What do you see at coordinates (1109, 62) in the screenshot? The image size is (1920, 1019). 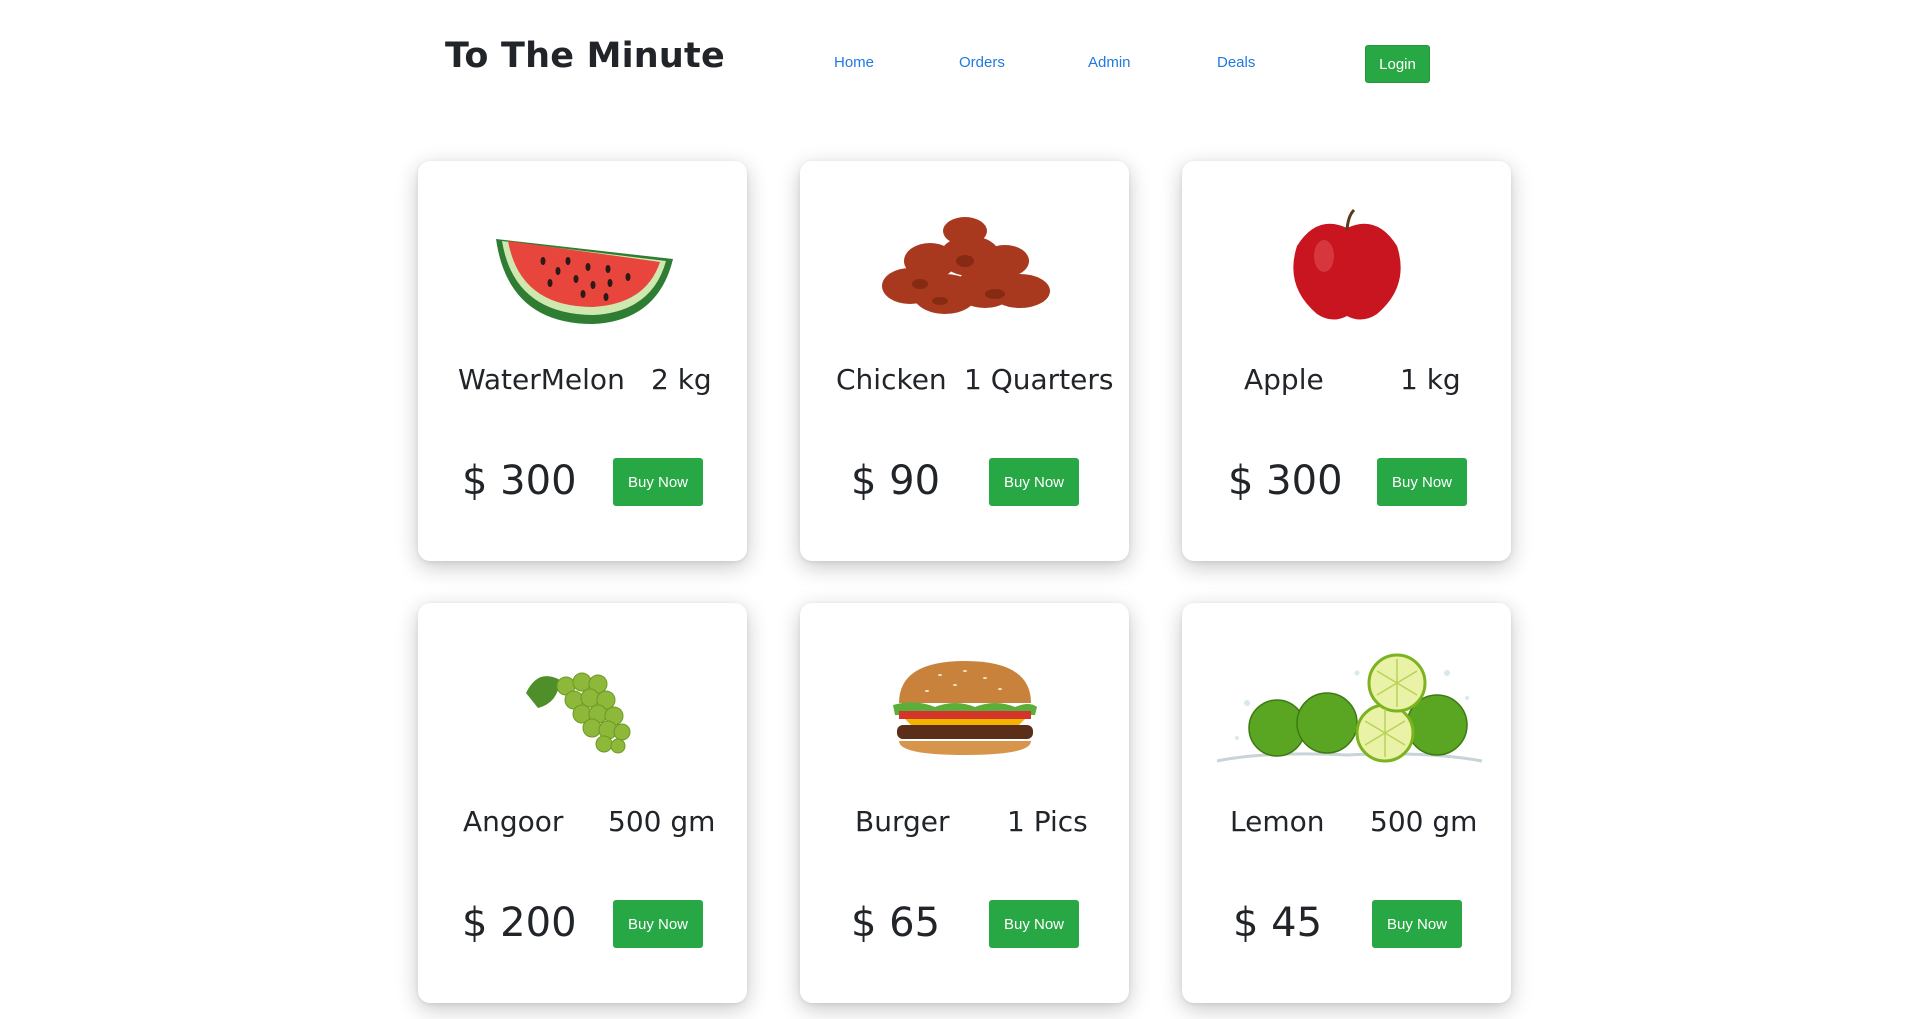 I see `nav-link-admin: Admin` at bounding box center [1109, 62].